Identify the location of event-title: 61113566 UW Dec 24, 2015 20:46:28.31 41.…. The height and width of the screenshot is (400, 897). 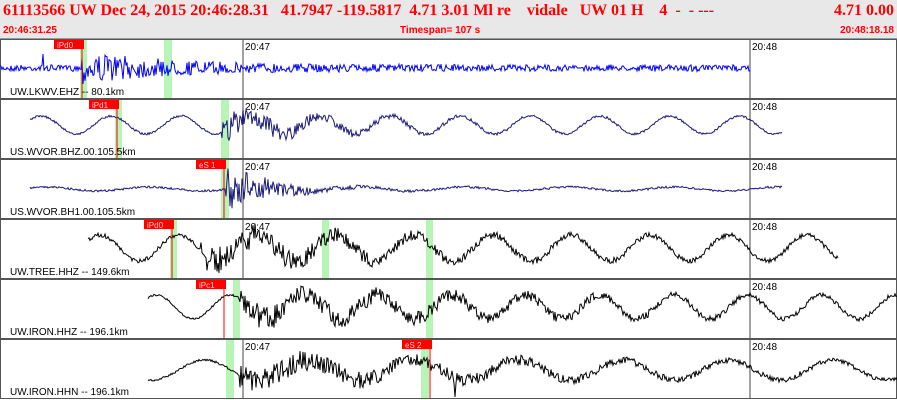
(359, 10).